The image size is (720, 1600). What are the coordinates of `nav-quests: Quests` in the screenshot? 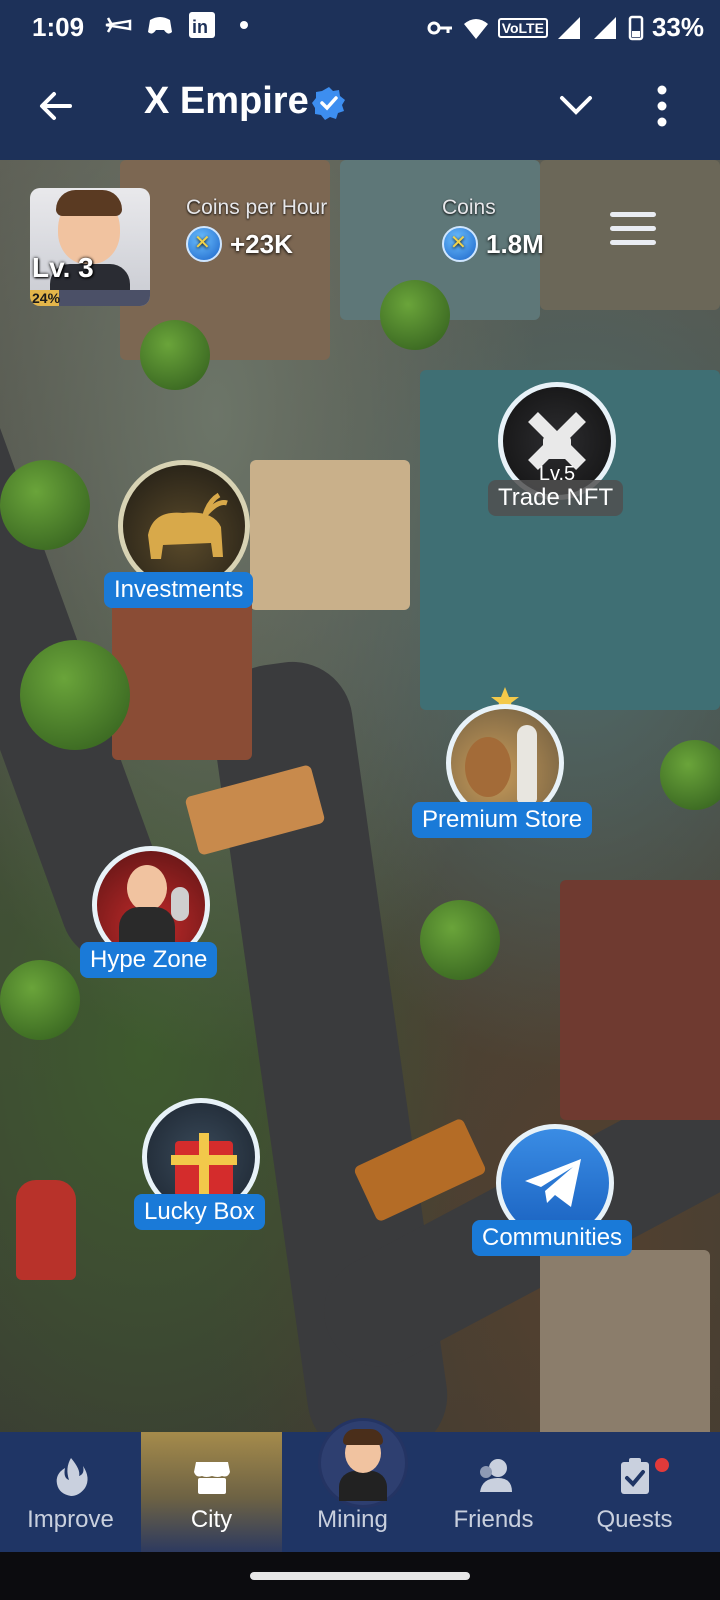 It's located at (634, 1492).